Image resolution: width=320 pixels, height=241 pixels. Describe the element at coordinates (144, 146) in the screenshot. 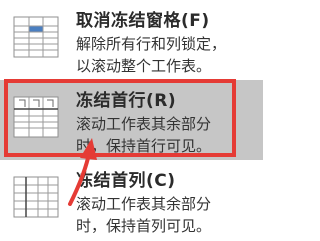

I see `menu-item-description-line: 时，保持首行可见。` at that location.